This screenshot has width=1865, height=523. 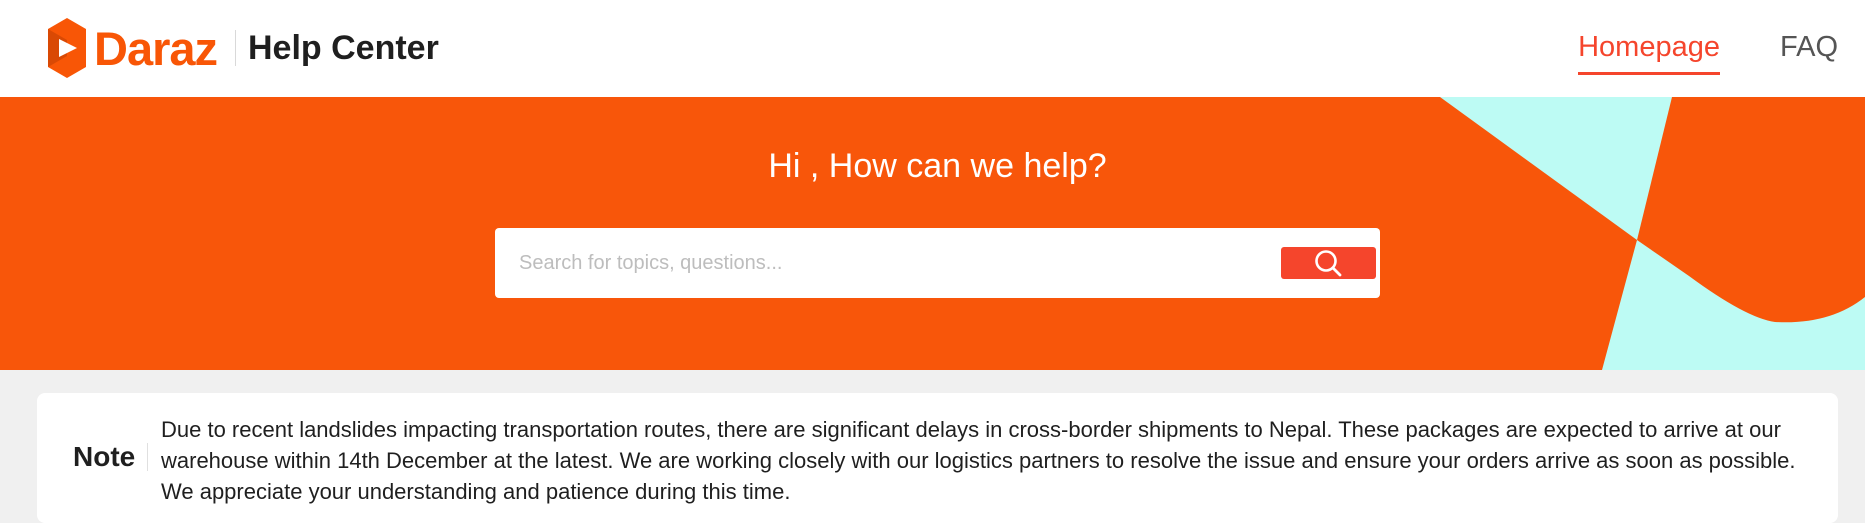 I want to click on nav-faq: FAQ, so click(x=1809, y=51).